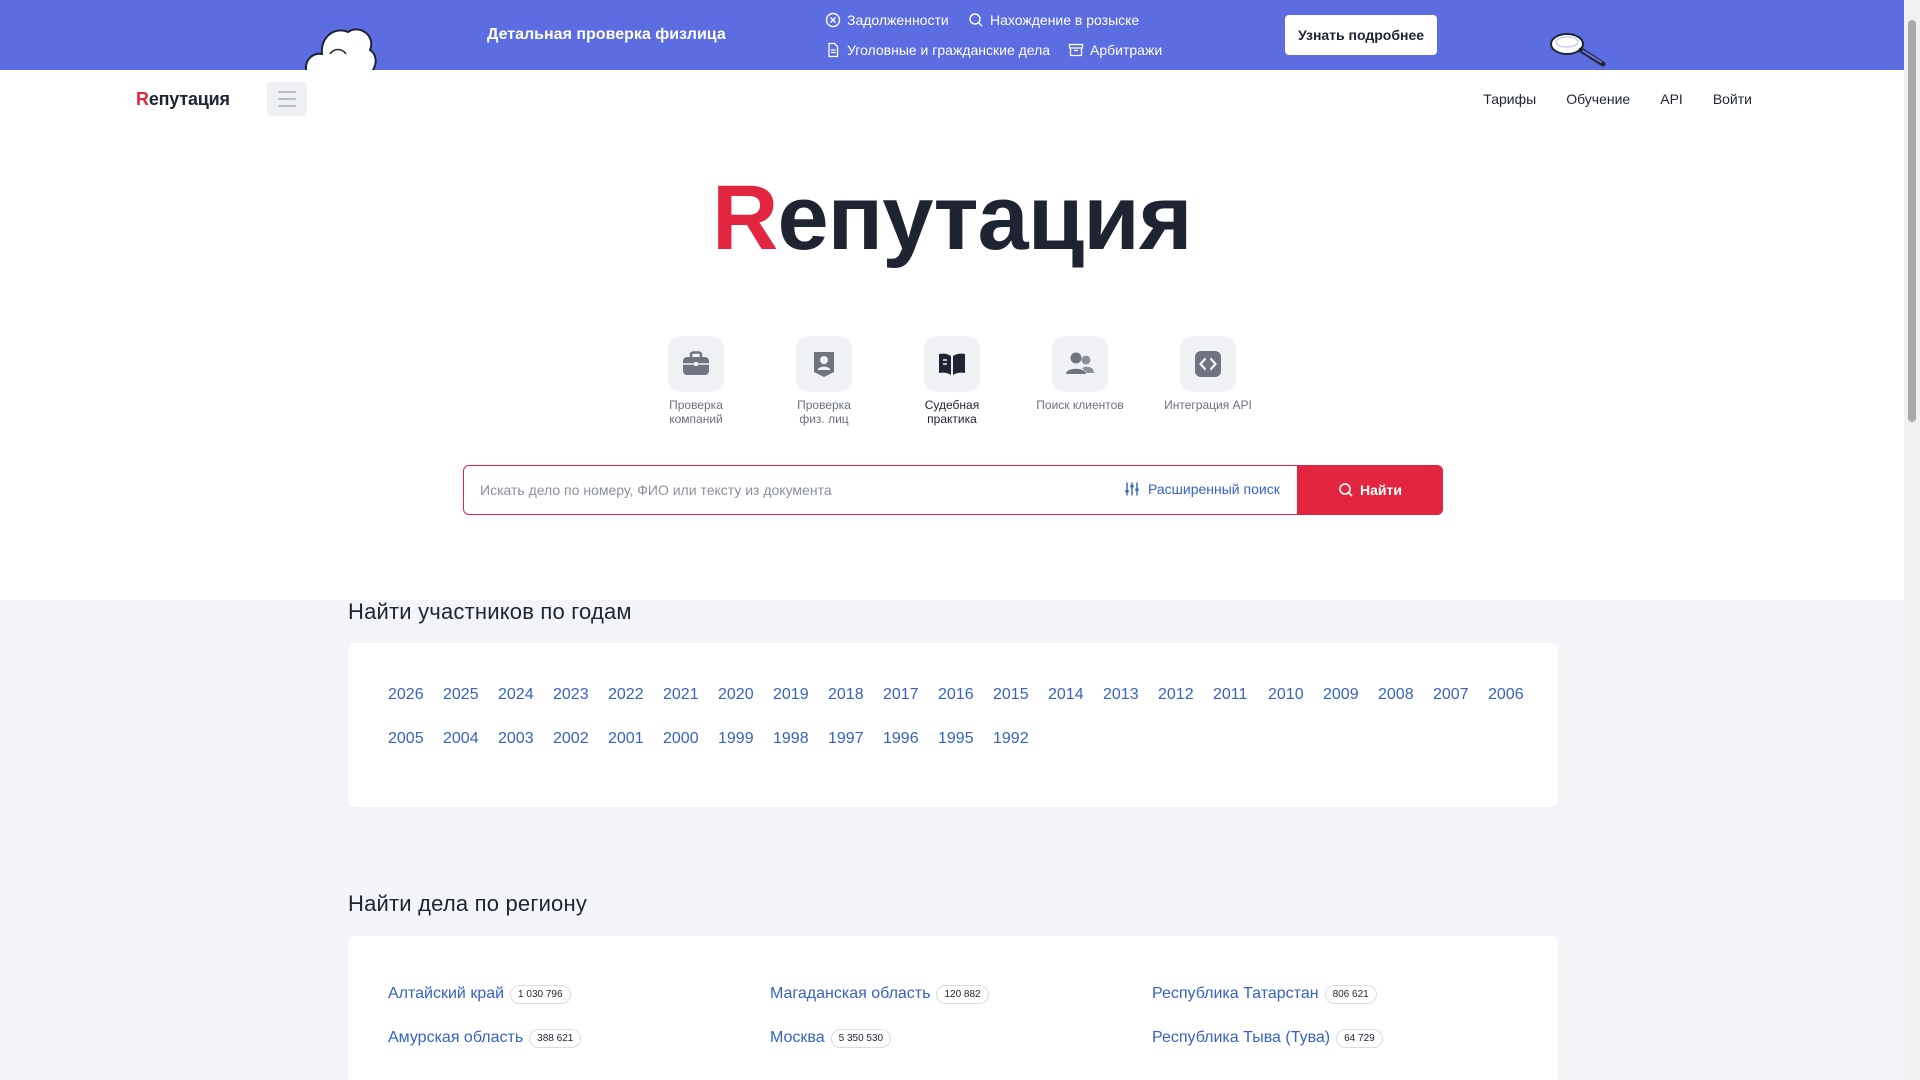  I want to click on region-item: Алтайский край 1 030 796, so click(579, 994).